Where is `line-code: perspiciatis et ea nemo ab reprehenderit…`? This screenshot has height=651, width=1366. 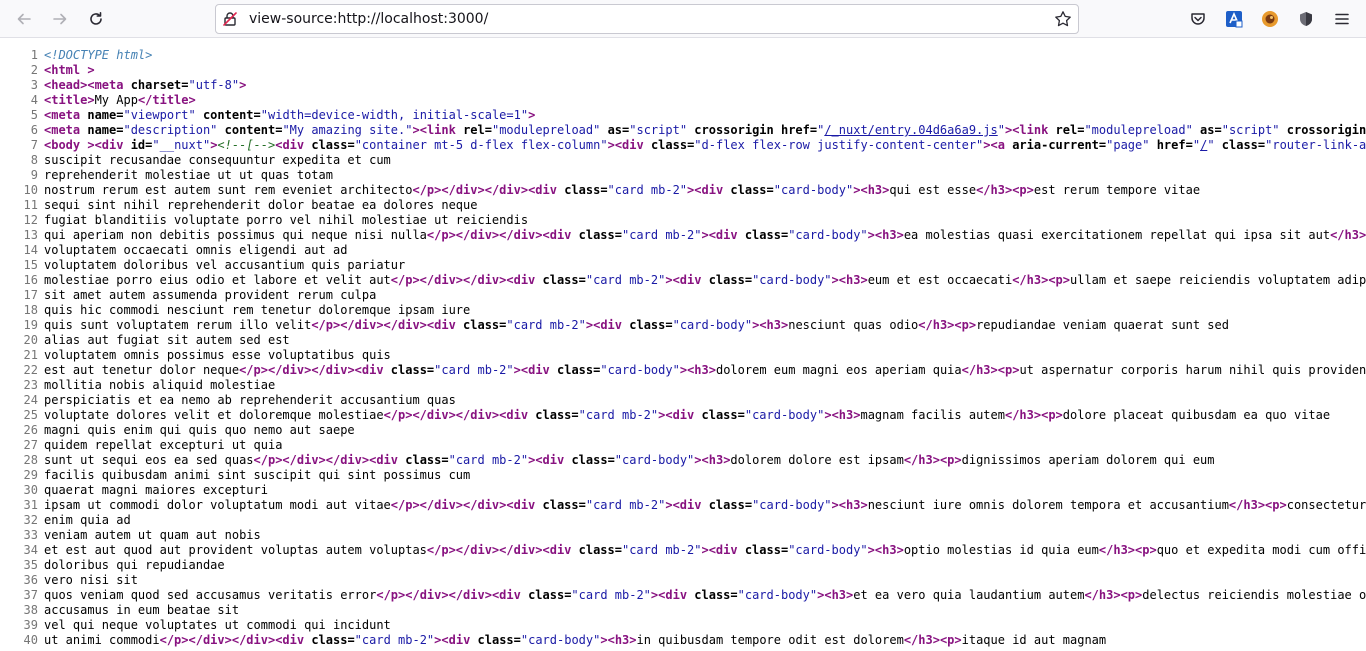 line-code: perspiciatis et ea nemo ab reprehenderit… is located at coordinates (250, 400).